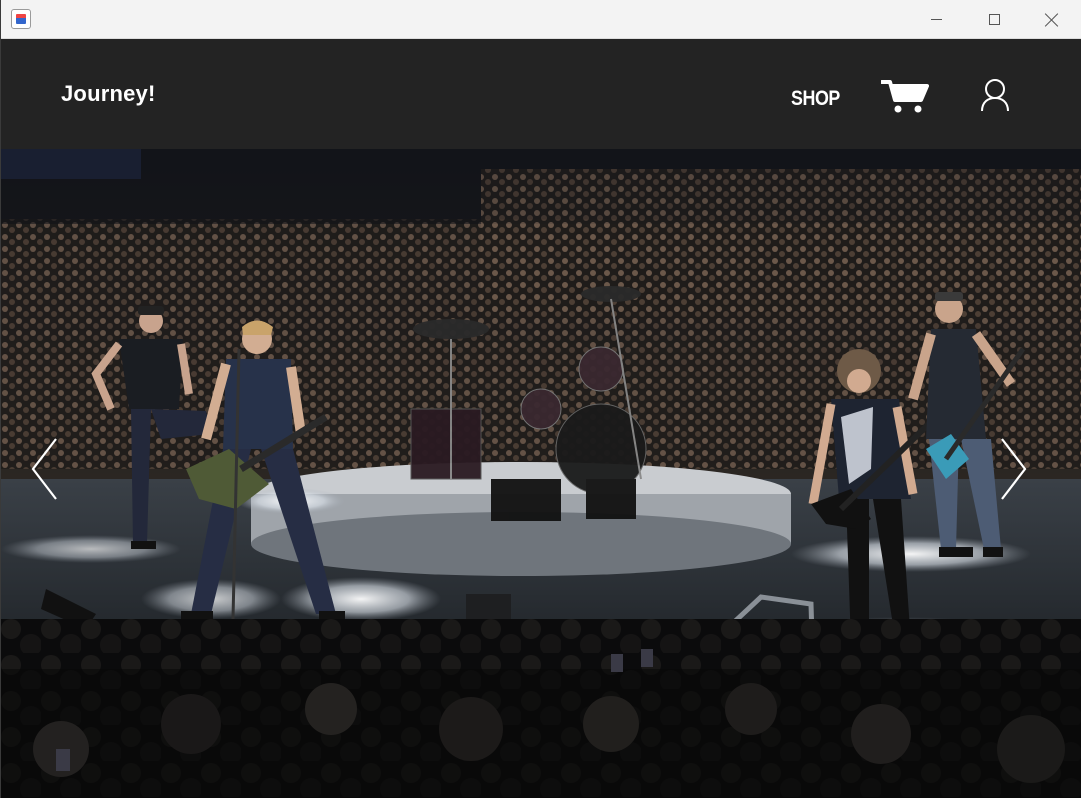  I want to click on maximize-button, so click(994, 19).